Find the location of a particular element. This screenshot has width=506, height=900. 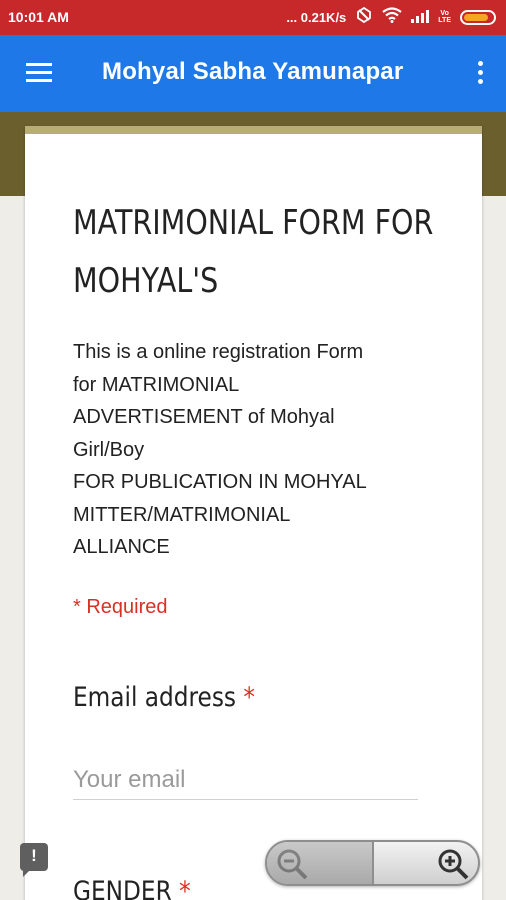

app-bar: Mohyal Sabha Yamunapar is located at coordinates (253, 73).